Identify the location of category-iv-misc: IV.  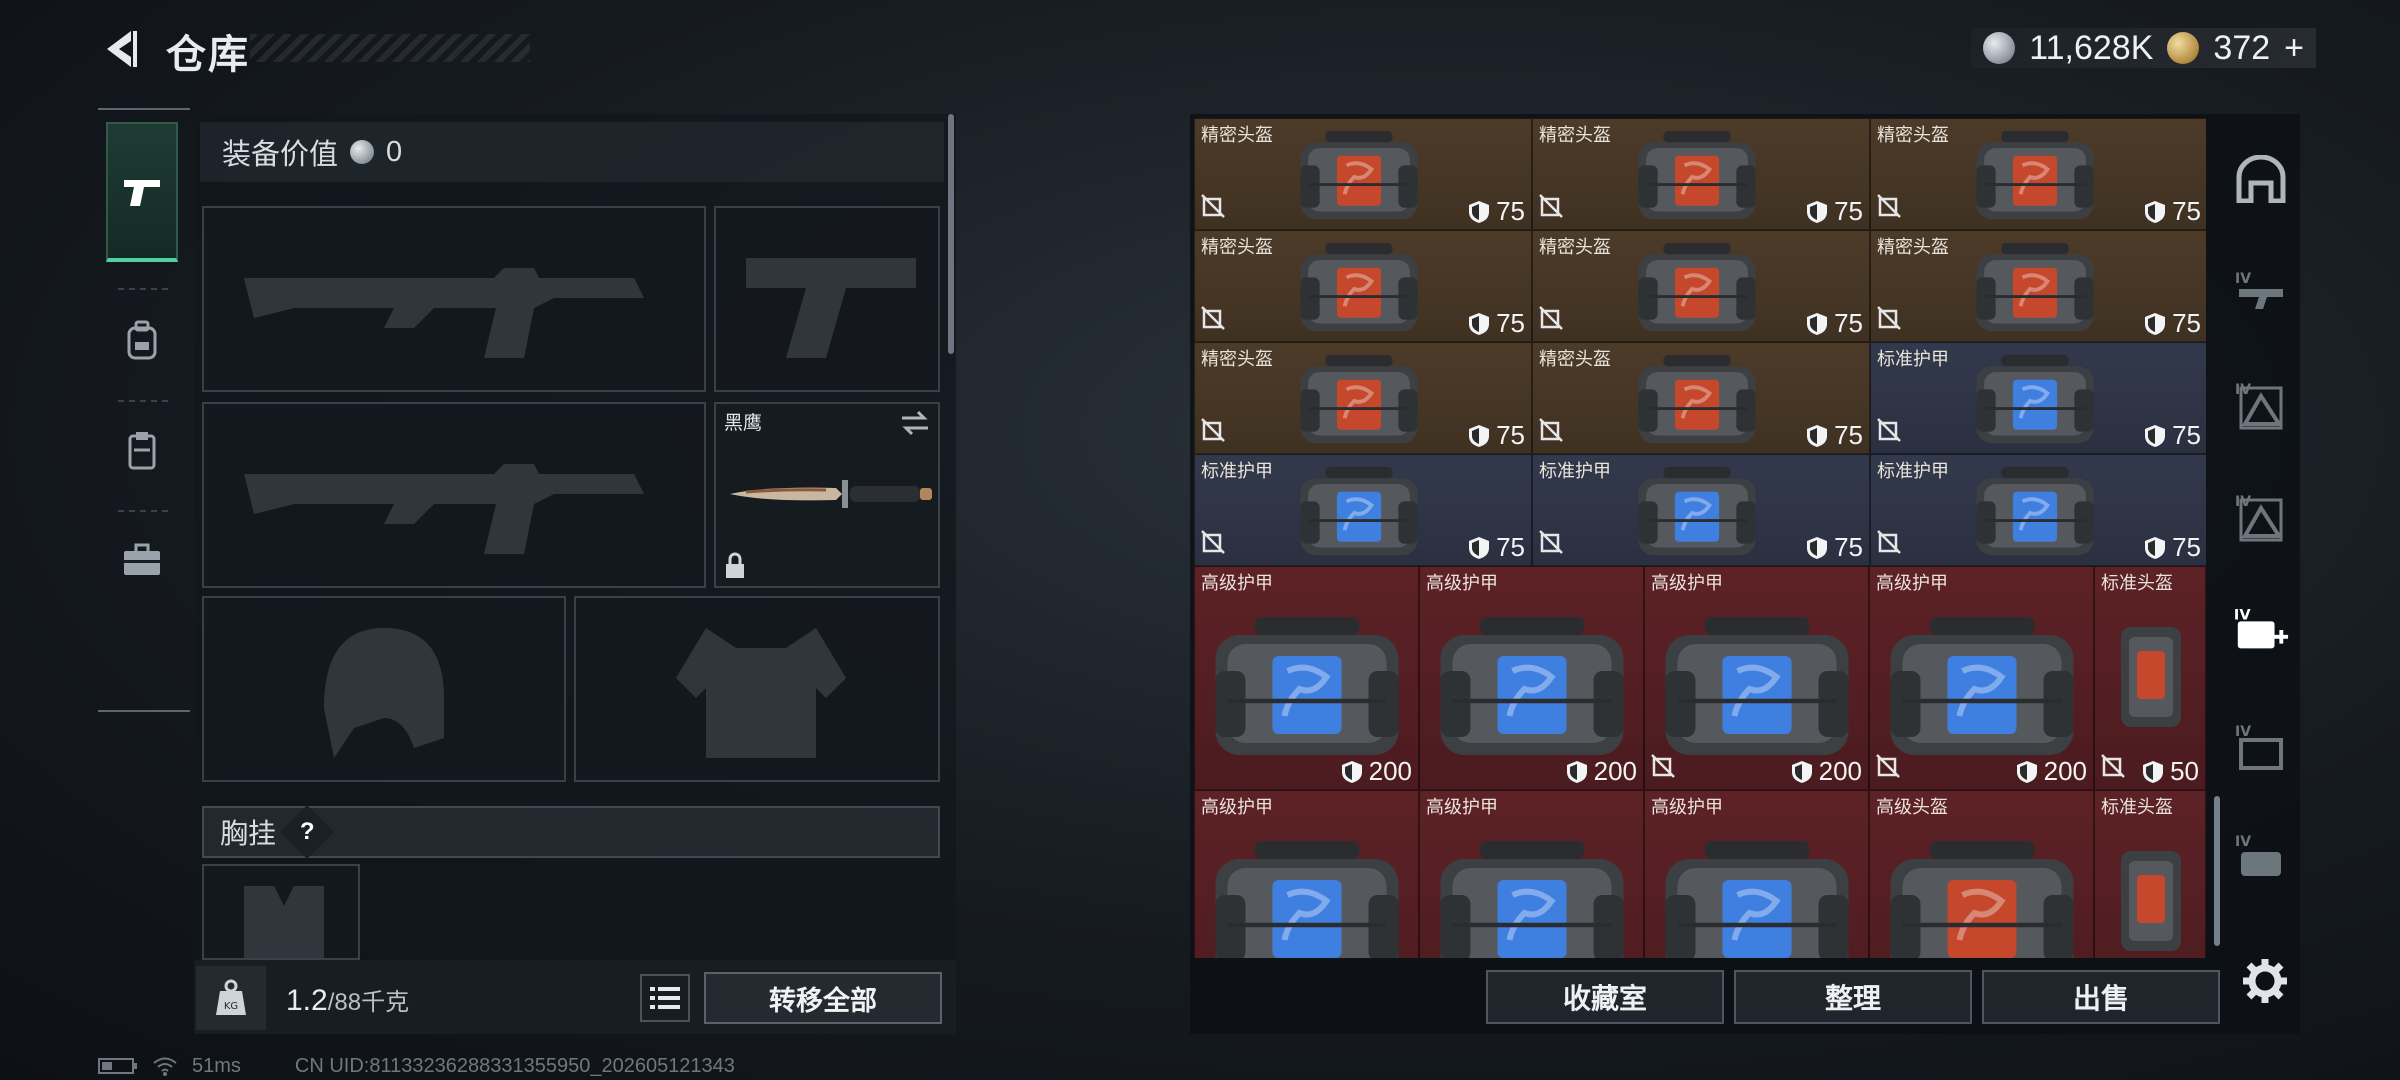
(2261, 857).